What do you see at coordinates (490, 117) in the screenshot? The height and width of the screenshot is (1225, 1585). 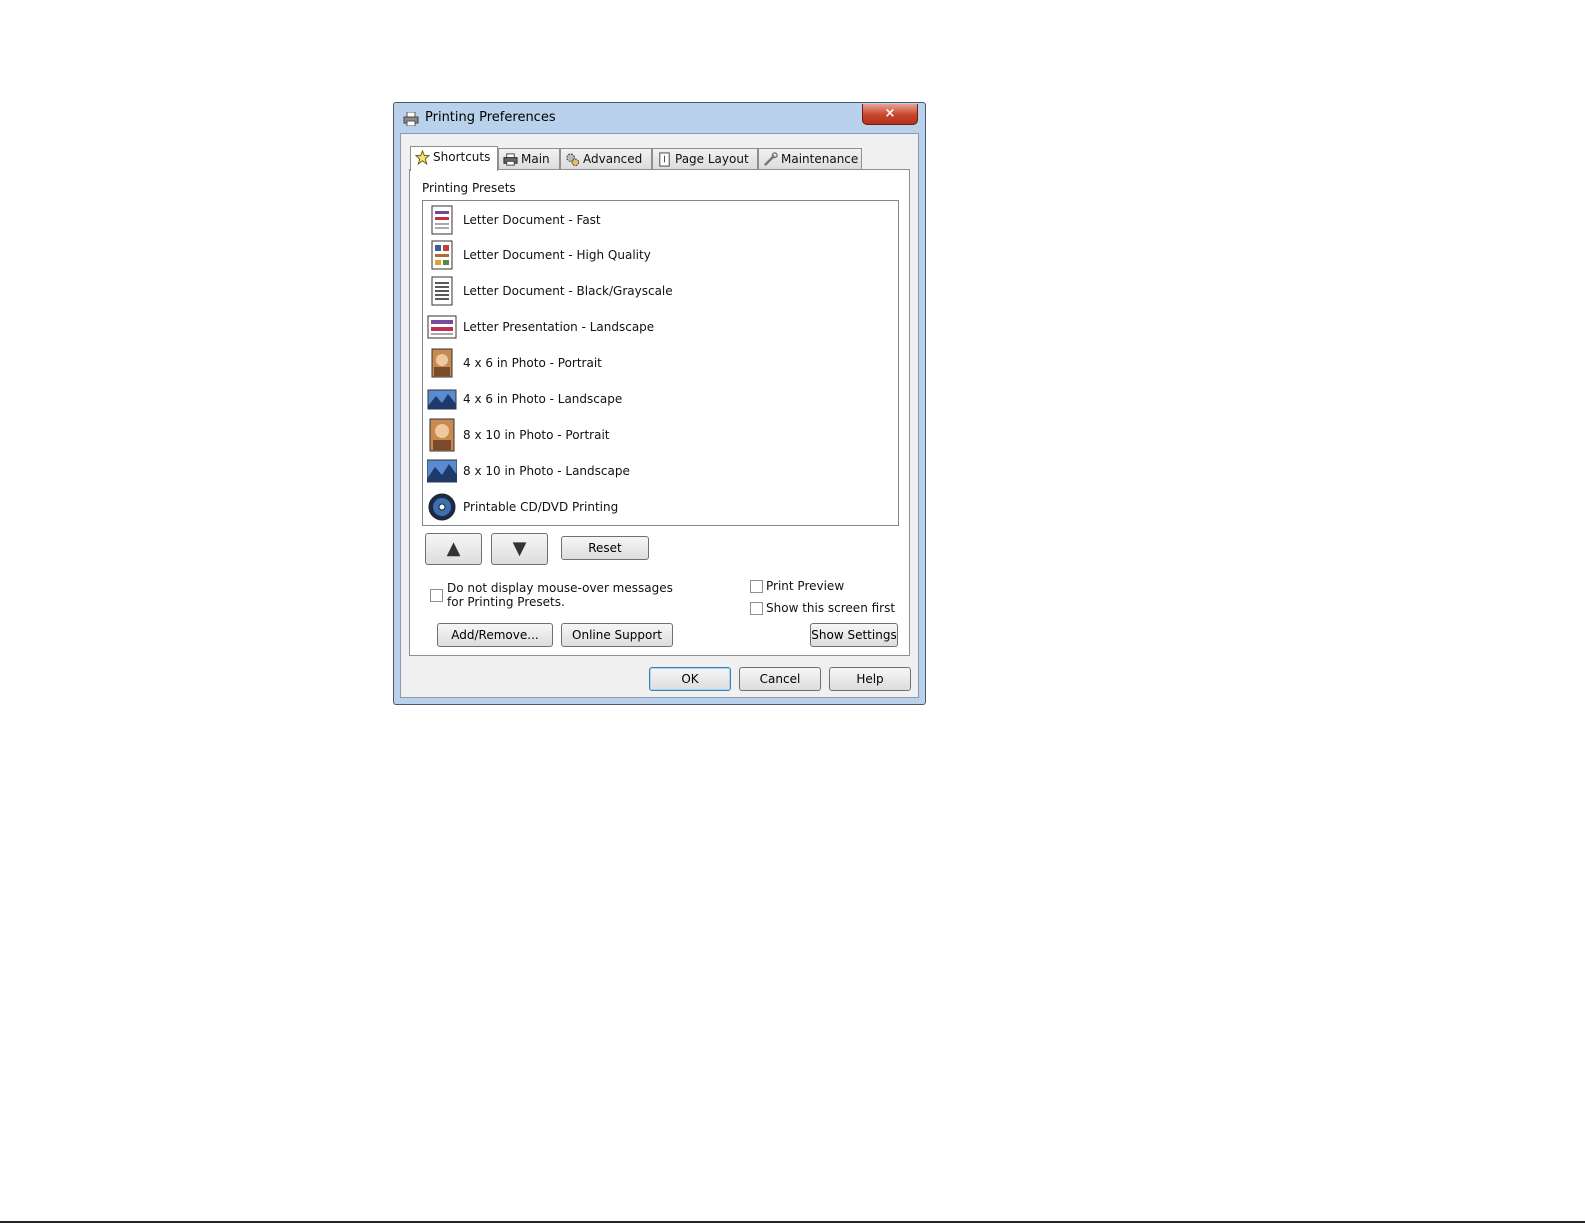 I see `window-title: Printing Preferences` at bounding box center [490, 117].